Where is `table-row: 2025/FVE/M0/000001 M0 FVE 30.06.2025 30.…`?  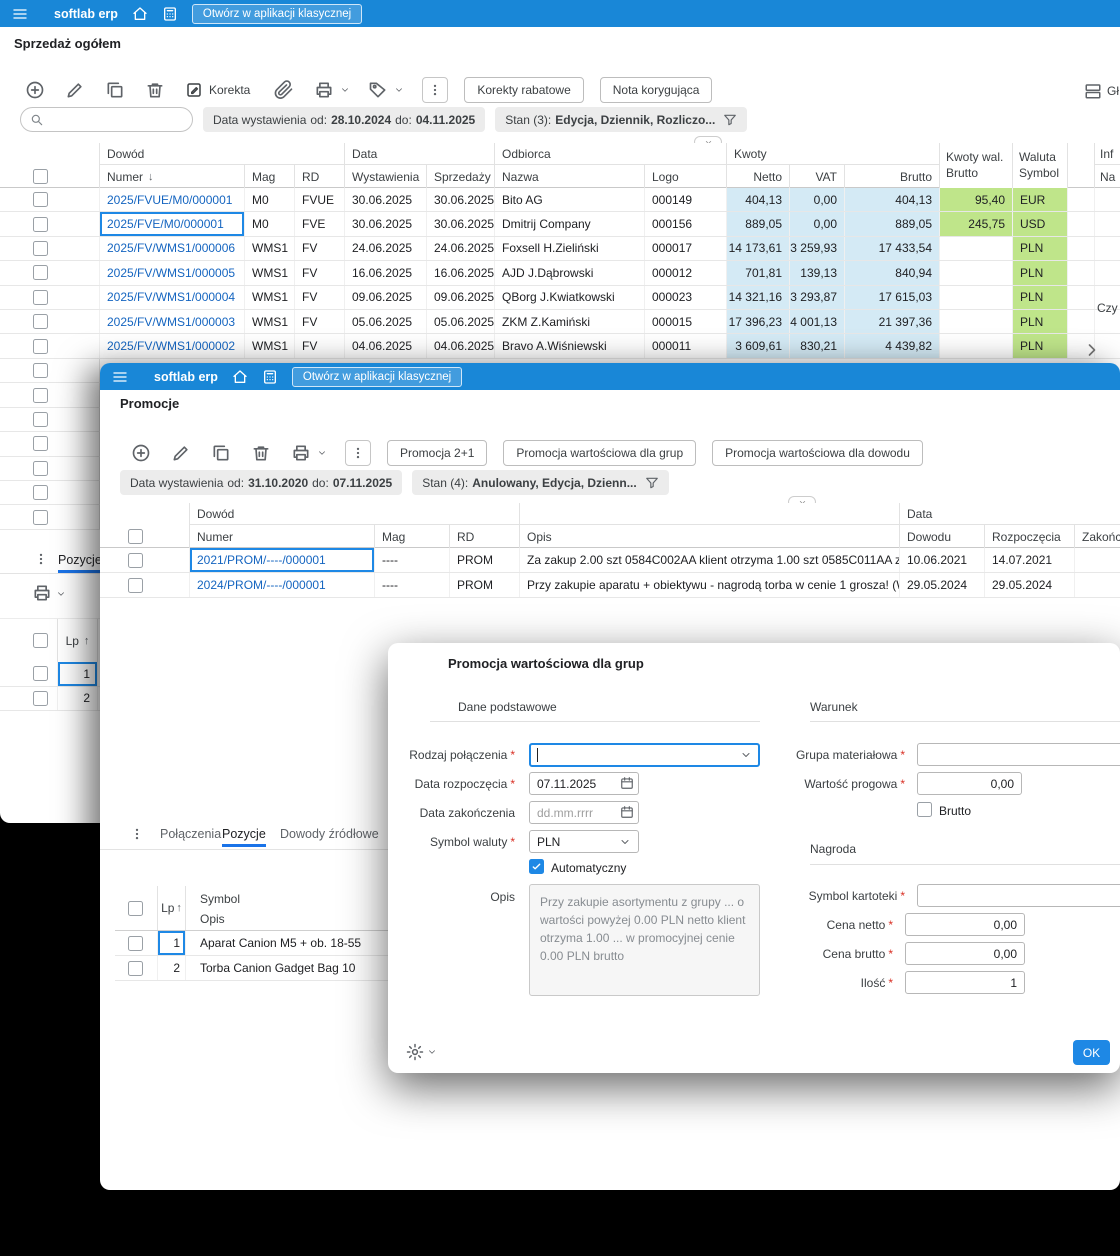 table-row: 2025/FVE/M0/000001 M0 FVE 30.06.2025 30.… is located at coordinates (560, 224).